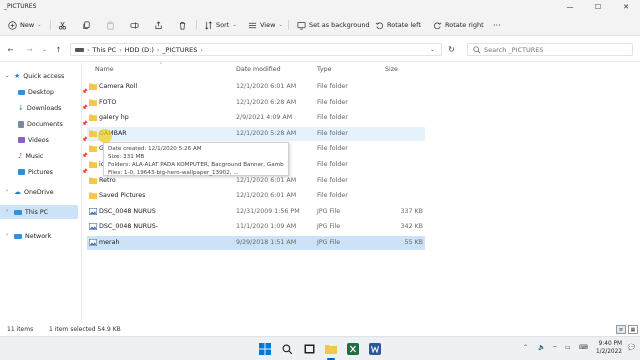  Describe the element at coordinates (109, 242) in the screenshot. I see `file-name: merah` at that location.